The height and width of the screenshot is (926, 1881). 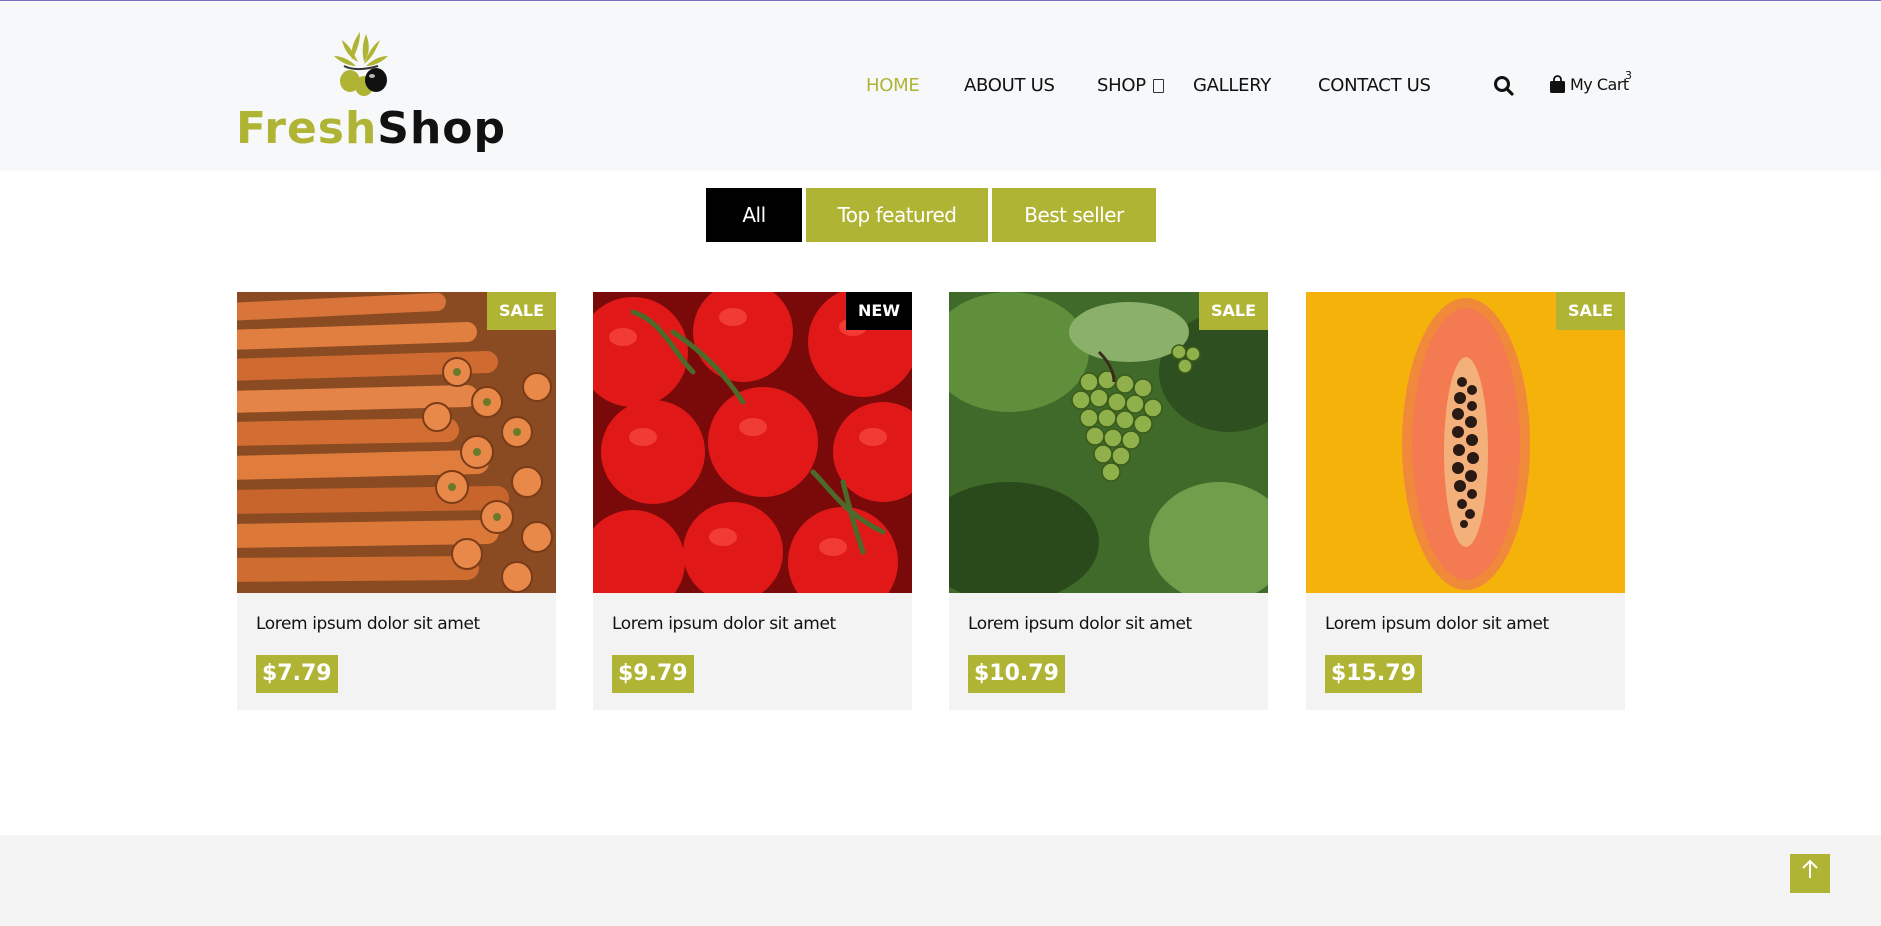 I want to click on product-card: SALE Lorem ipsum dolor sit amet $10.79, so click(x=1108, y=501).